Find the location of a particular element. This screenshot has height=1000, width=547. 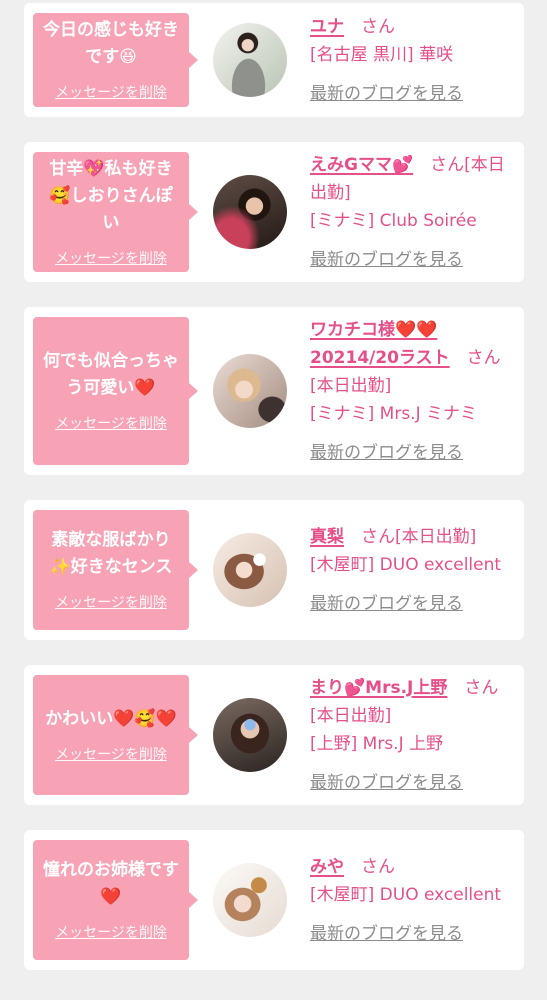

message-bubble: 甘辛💖私も好き🥰しおりさんぽい メッセージを削除 is located at coordinates (115, 212).